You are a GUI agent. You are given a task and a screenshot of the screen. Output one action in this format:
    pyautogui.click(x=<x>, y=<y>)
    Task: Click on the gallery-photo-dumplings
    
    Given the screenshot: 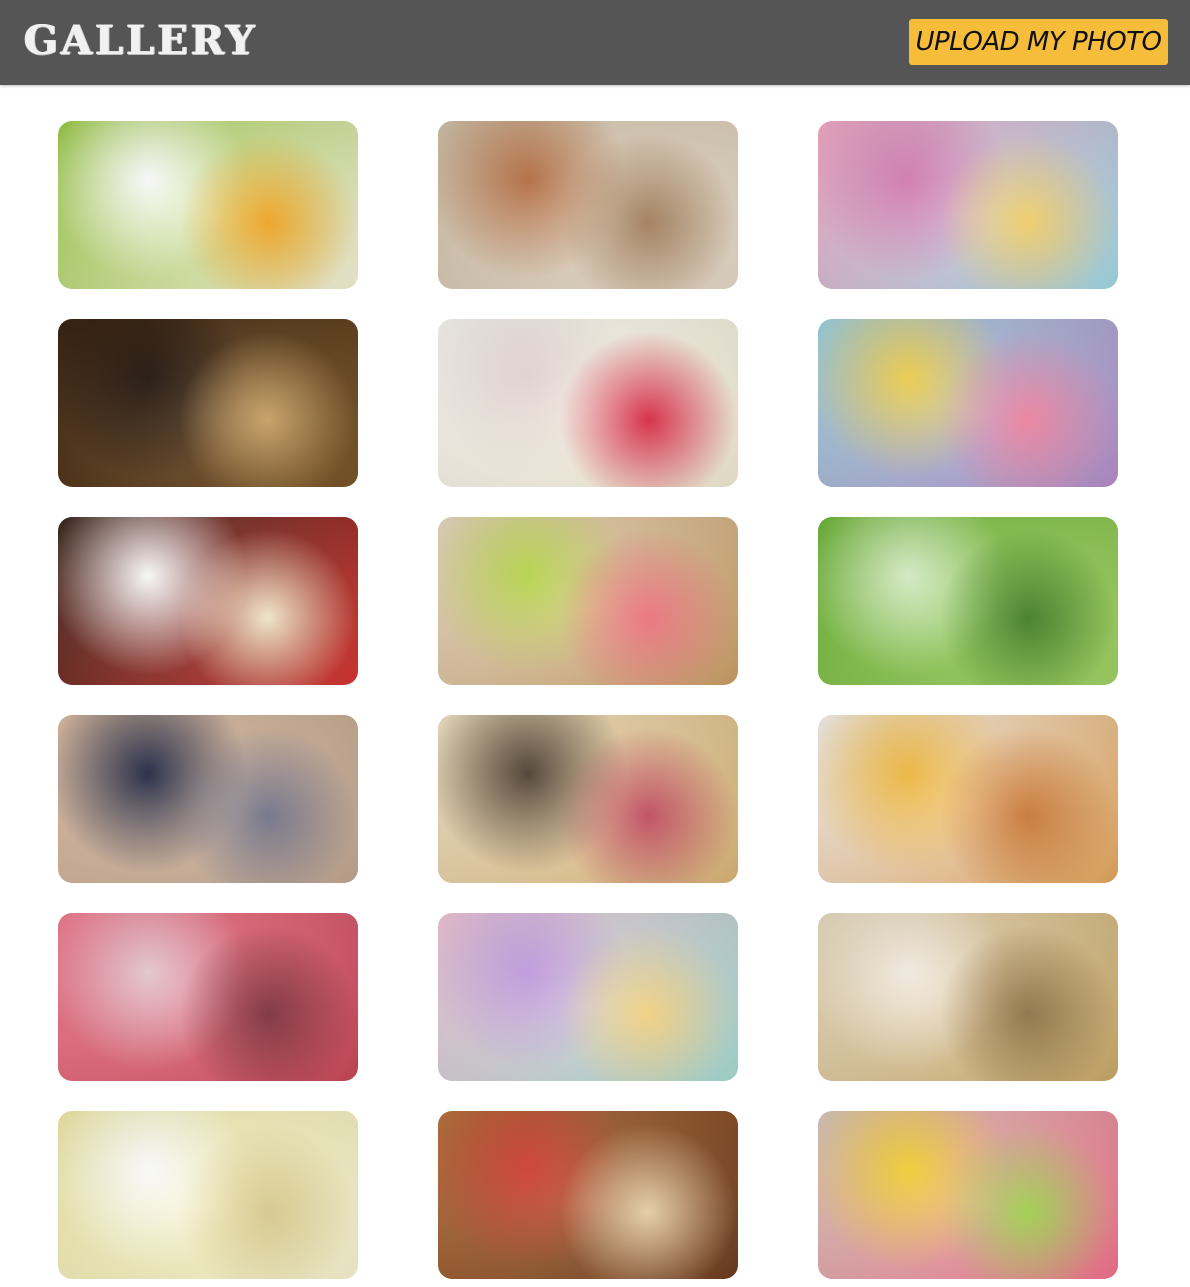 What is the action you would take?
    pyautogui.click(x=588, y=205)
    